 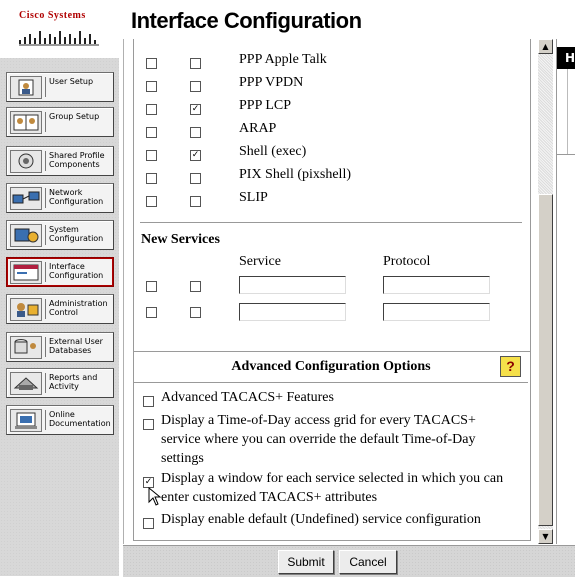 I want to click on nav-interface-configuration: Interface Configuration, so click(x=60, y=272).